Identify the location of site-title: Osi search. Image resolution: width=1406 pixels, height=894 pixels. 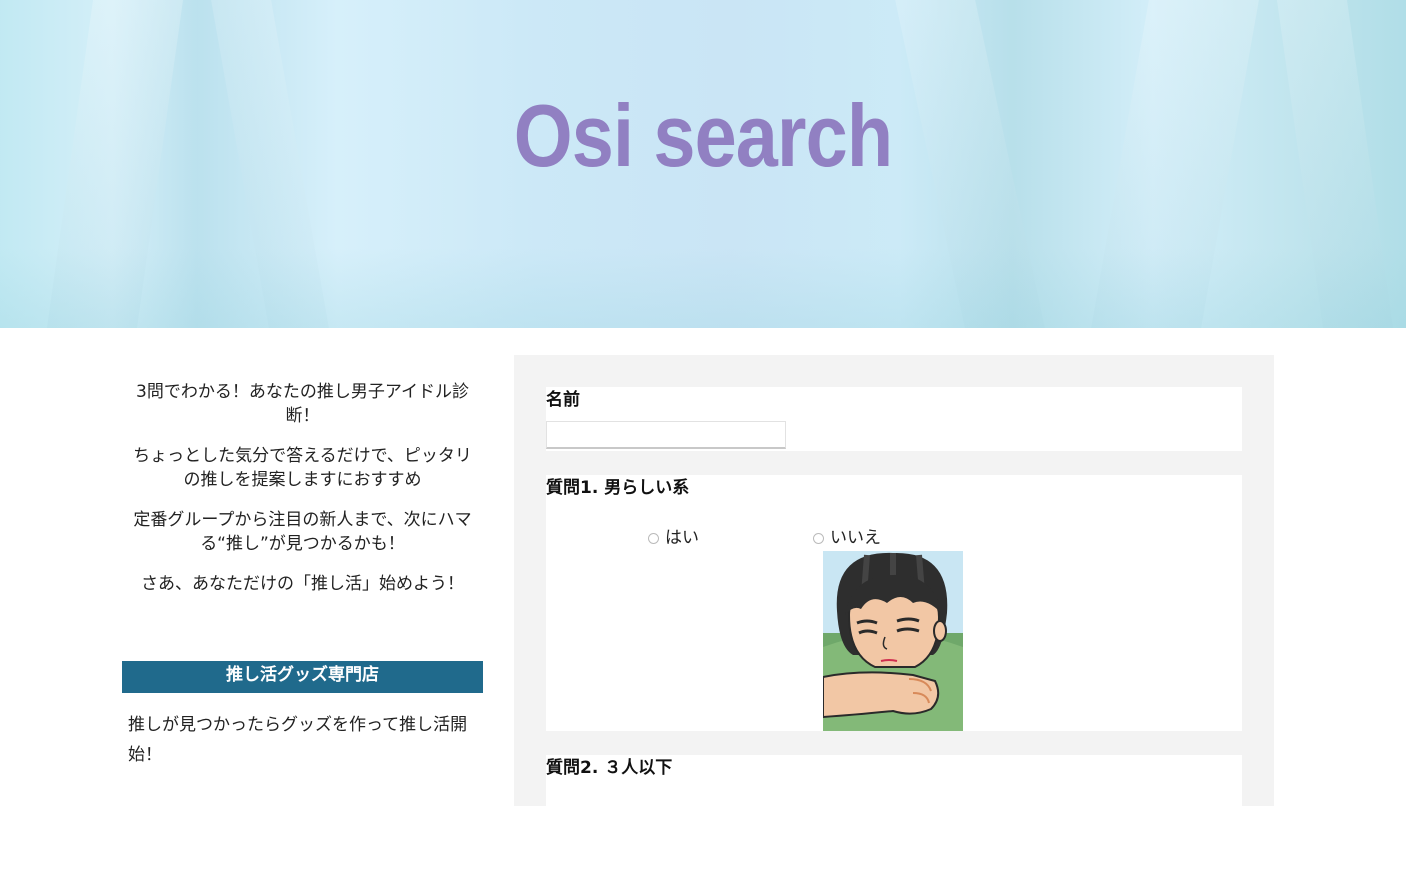
(703, 135).